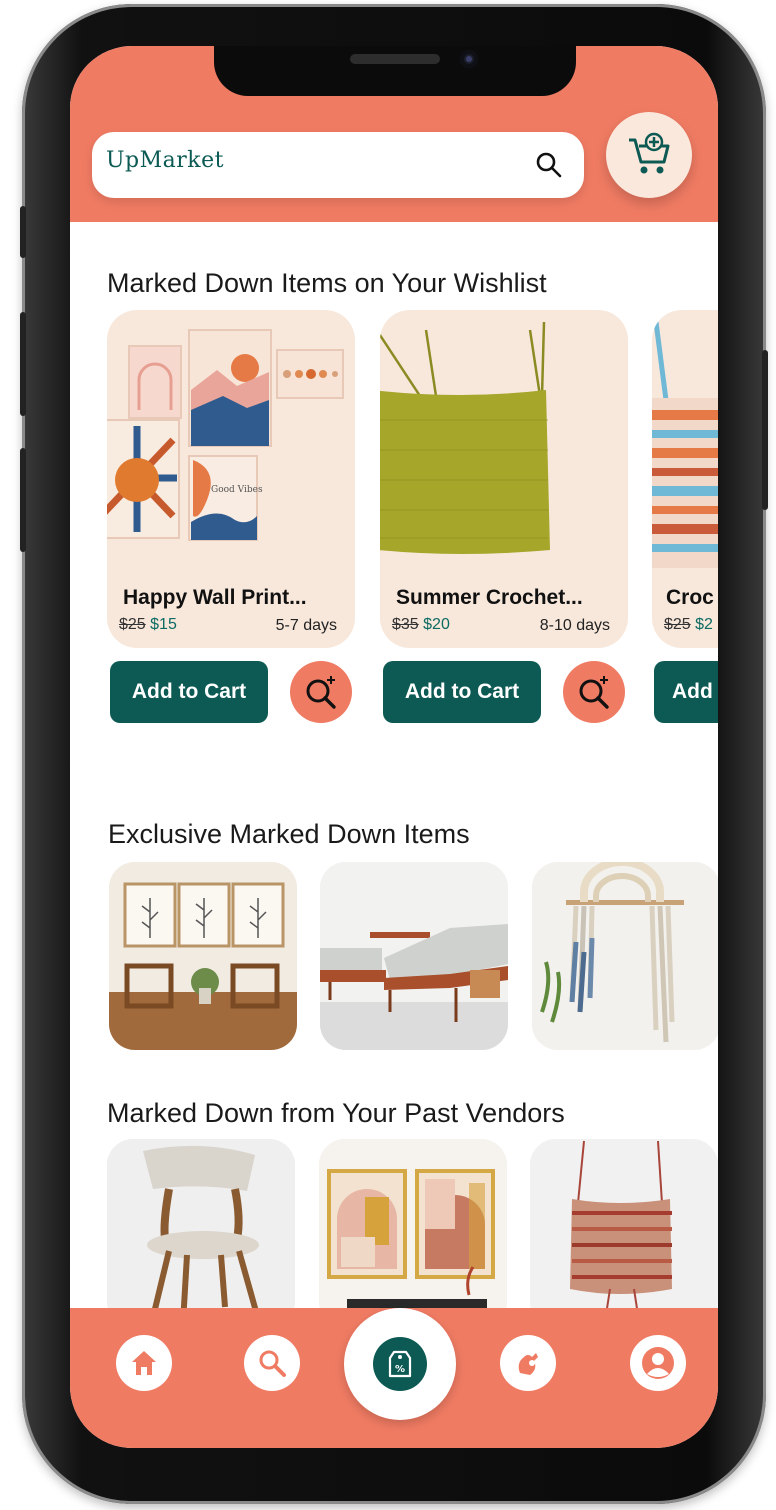 The width and height of the screenshot is (776, 1510). Describe the element at coordinates (704, 624) in the screenshot. I see `new-price: $2` at that location.